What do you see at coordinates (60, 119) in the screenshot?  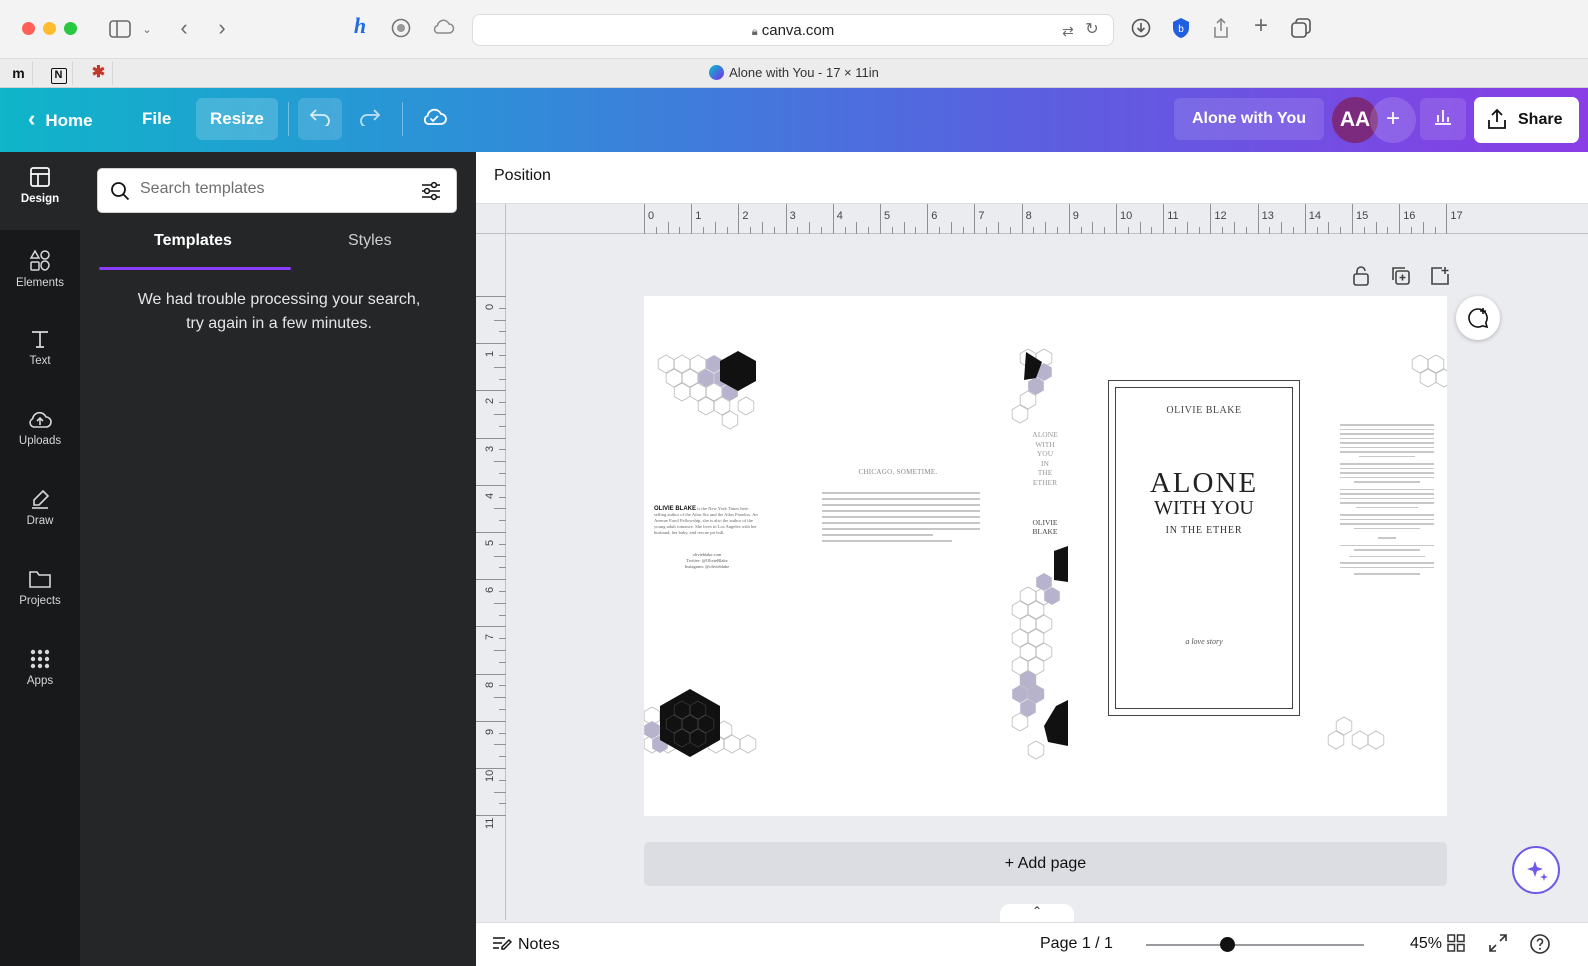 I see `home-button: ‹ Home` at bounding box center [60, 119].